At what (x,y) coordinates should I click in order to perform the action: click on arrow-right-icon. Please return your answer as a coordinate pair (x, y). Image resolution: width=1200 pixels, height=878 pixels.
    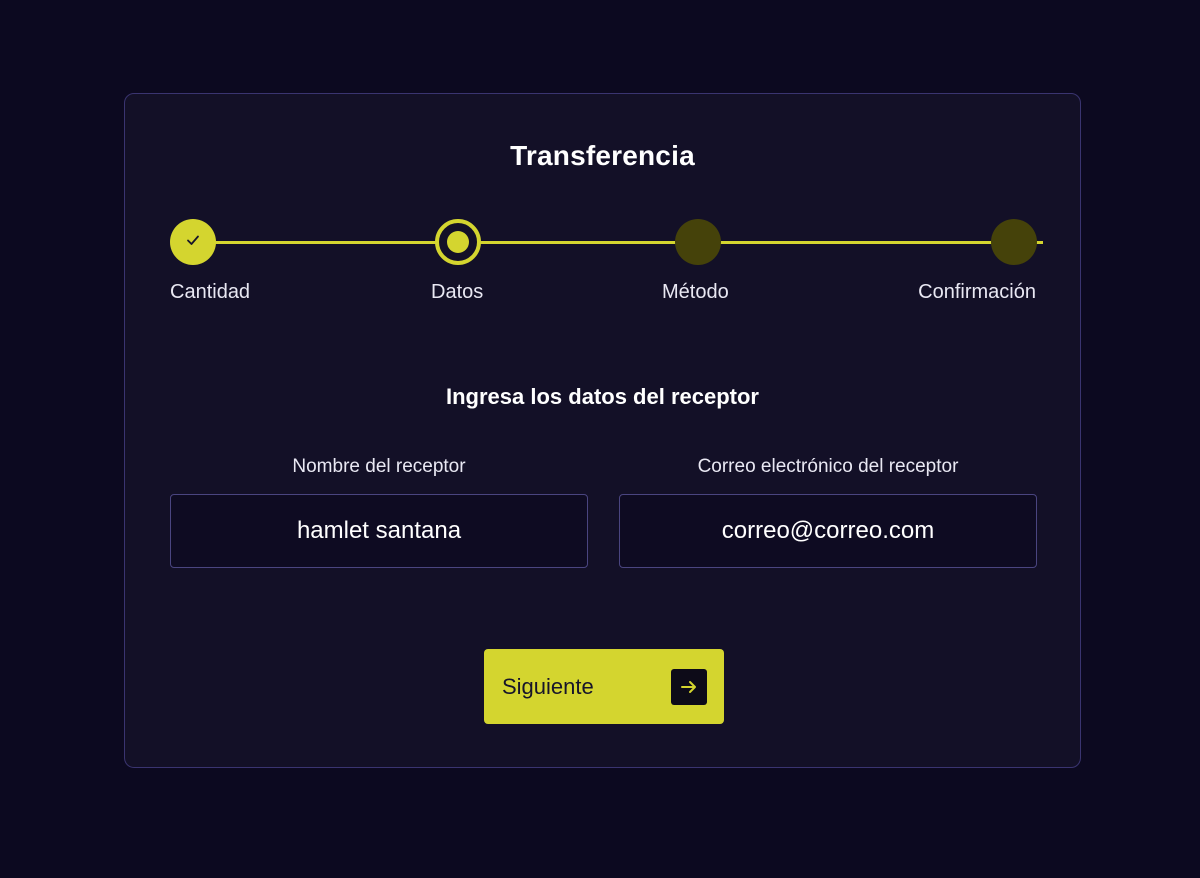
    Looking at the image, I should click on (689, 686).